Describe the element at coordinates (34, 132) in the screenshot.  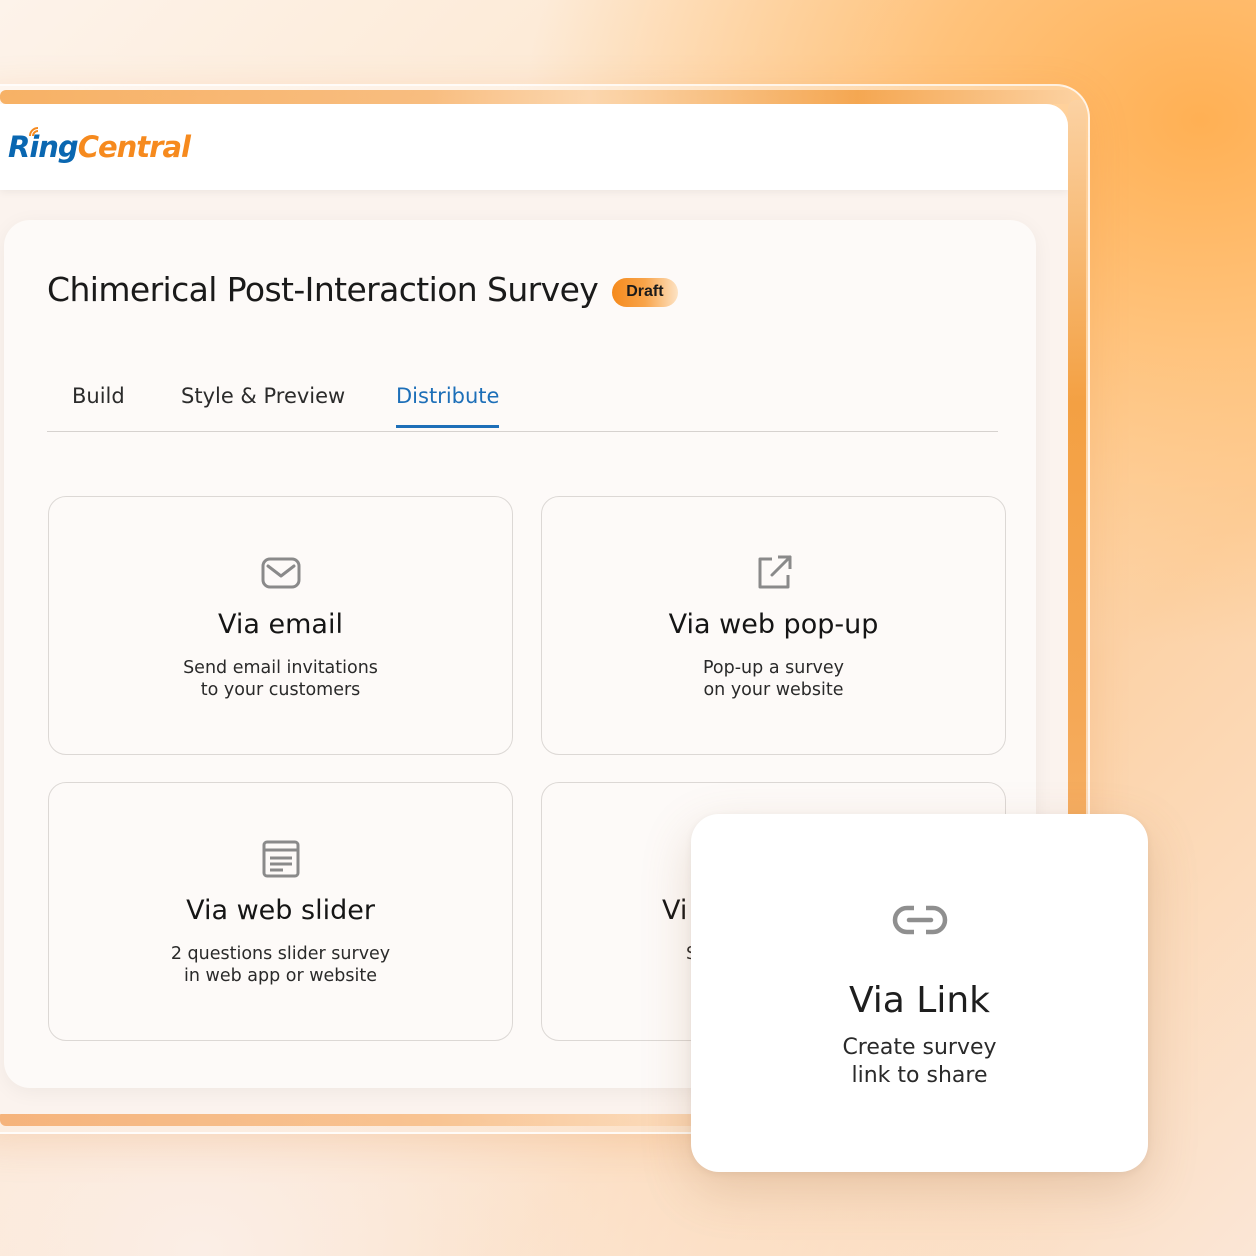
I see `wifi-icon` at that location.